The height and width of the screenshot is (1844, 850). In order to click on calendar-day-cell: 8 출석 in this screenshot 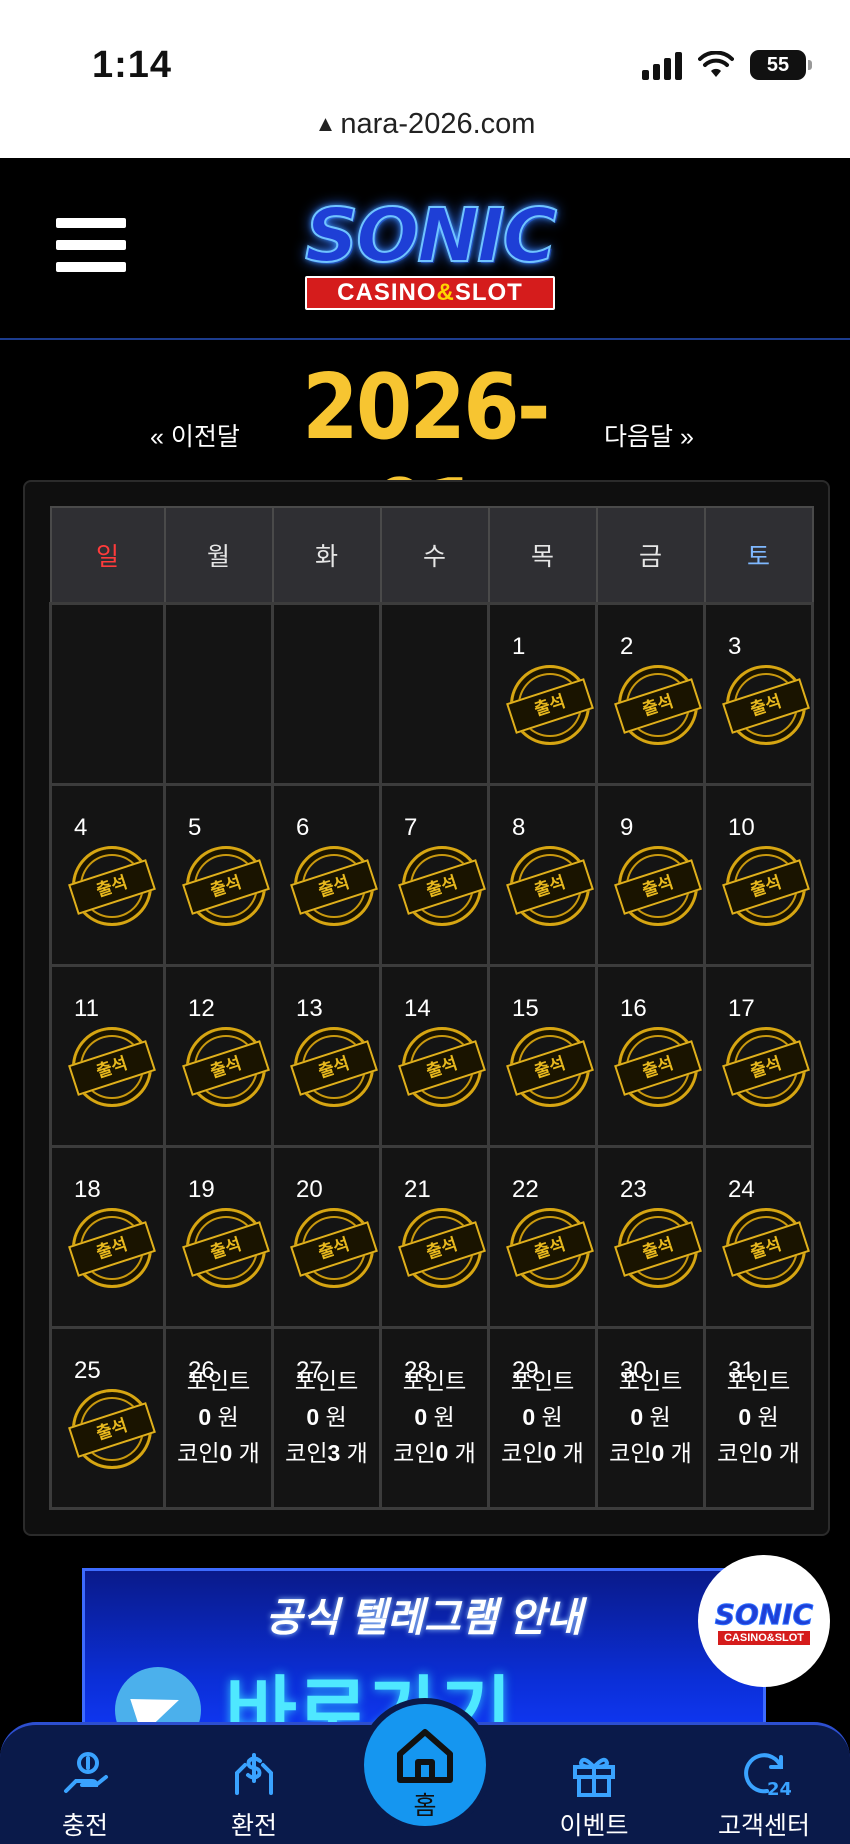, I will do `click(542, 875)`.